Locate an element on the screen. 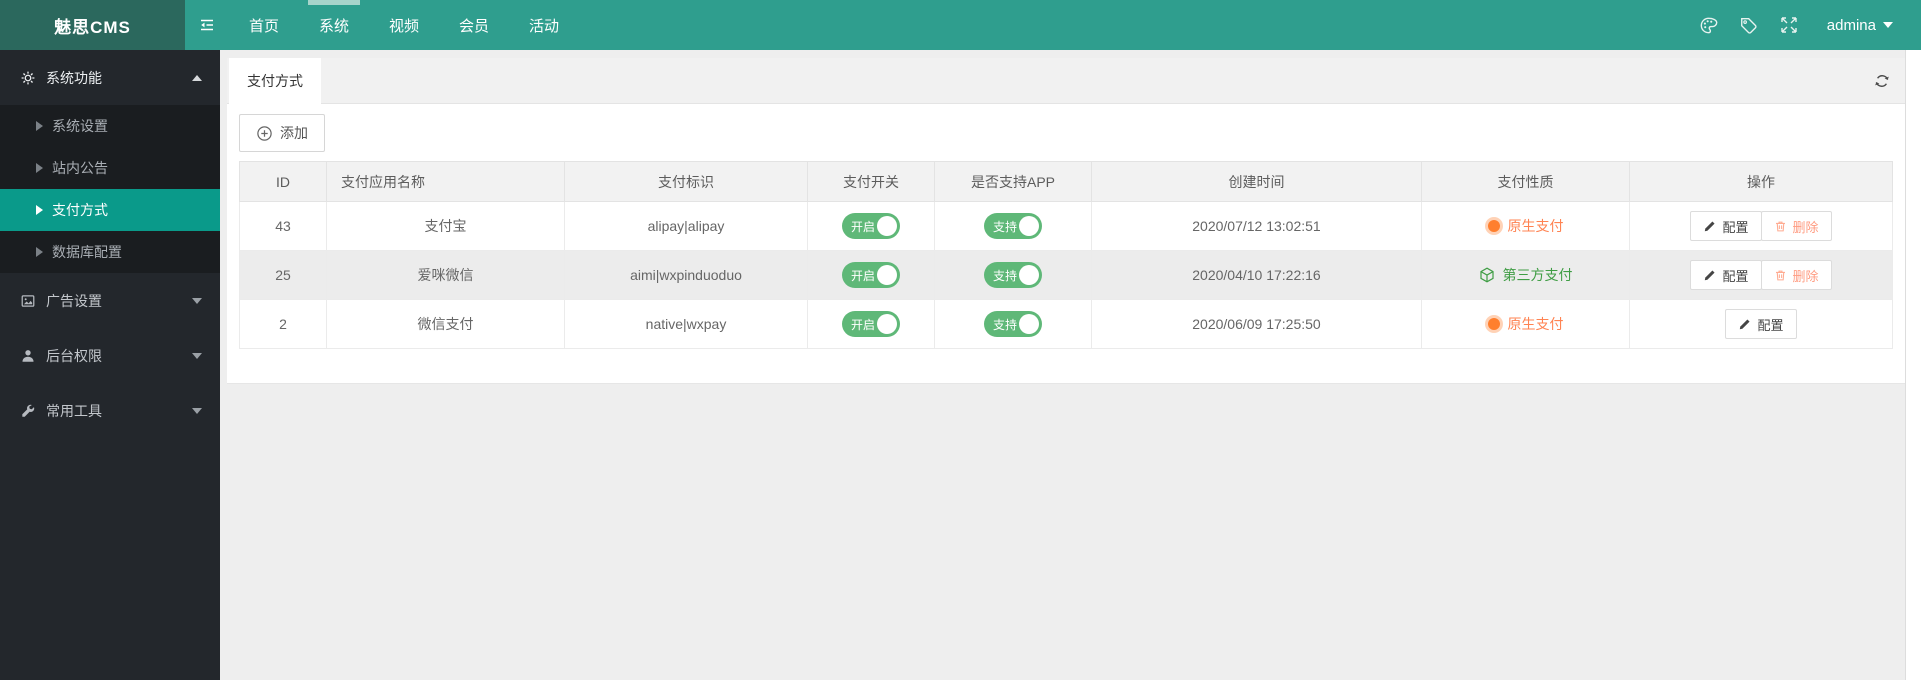 Image resolution: width=1921 pixels, height=680 pixels. sidebar-item-system-settings: 系统设置 is located at coordinates (110, 126).